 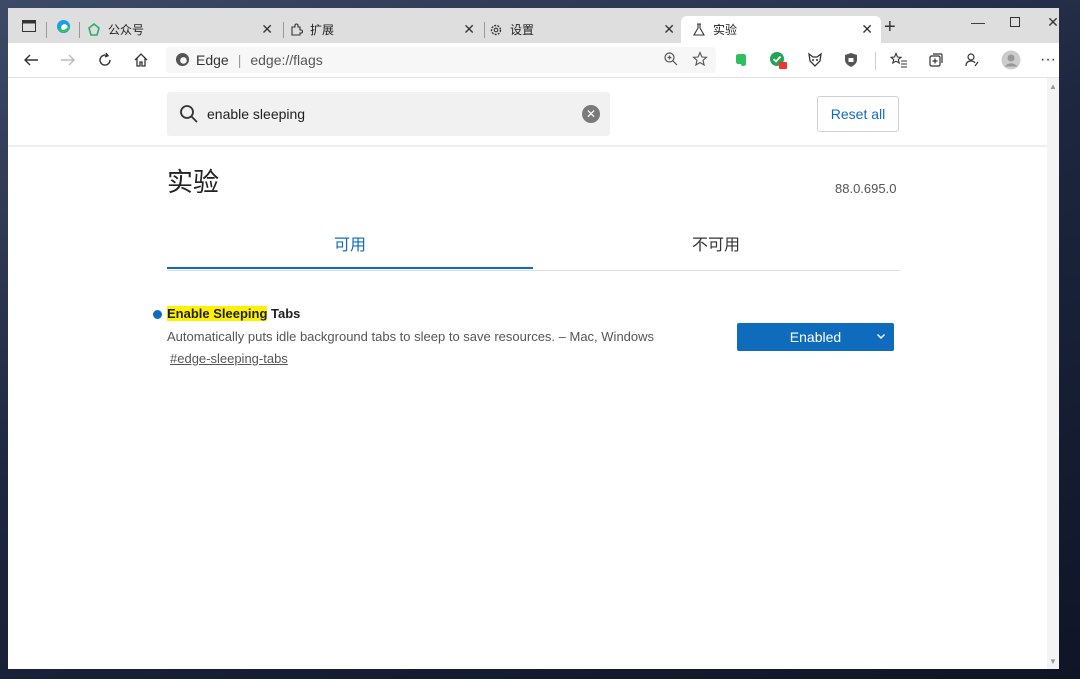 I want to click on modified-indicator-dot, so click(x=157, y=314).